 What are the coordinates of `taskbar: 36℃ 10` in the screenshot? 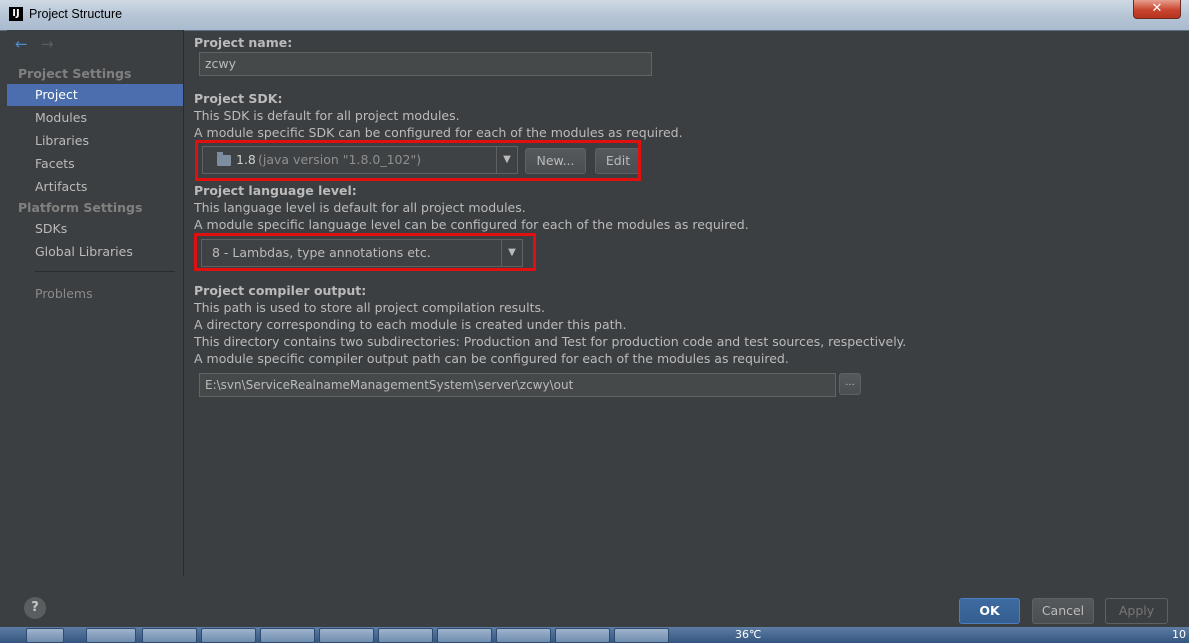 It's located at (594, 635).